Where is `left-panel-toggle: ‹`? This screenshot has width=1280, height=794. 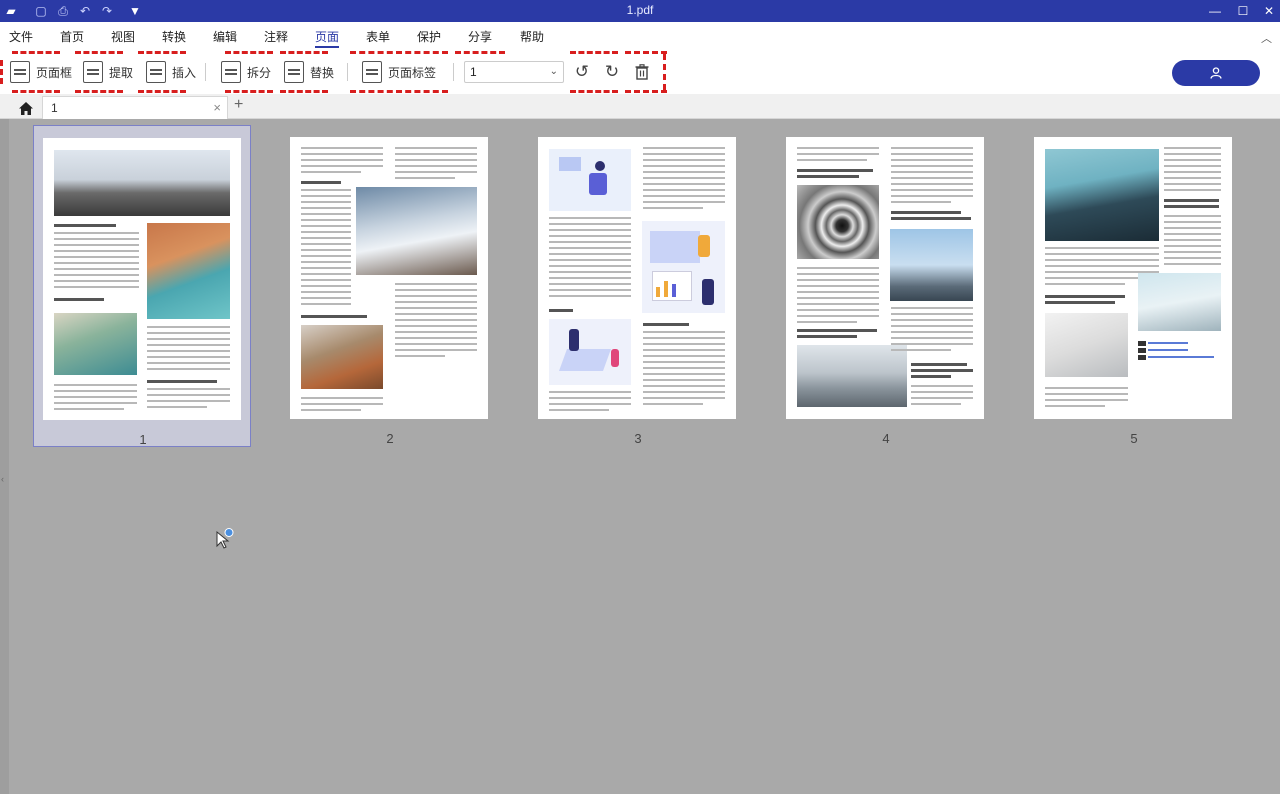
left-panel-toggle: ‹ is located at coordinates (4, 456).